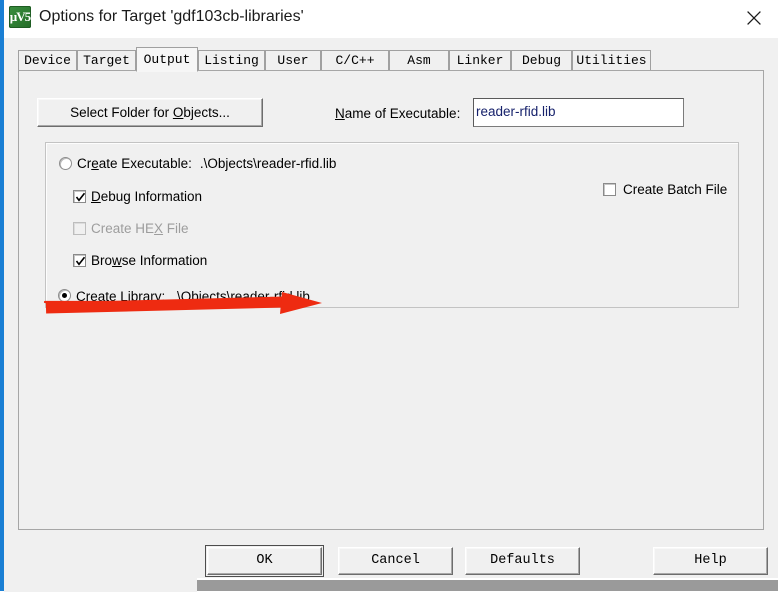  Describe the element at coordinates (47, 60) in the screenshot. I see `tab-device: Device` at that location.